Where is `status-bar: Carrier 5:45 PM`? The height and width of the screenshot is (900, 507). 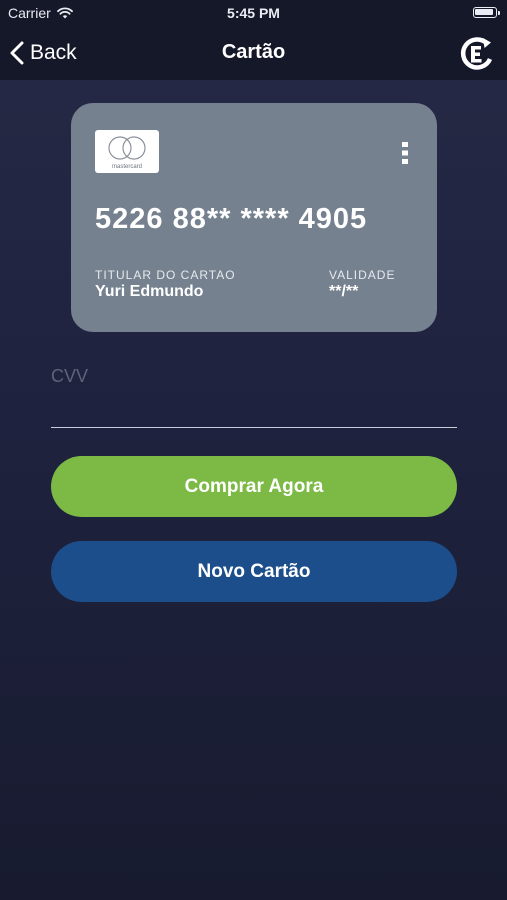 status-bar: Carrier 5:45 PM is located at coordinates (253, 14).